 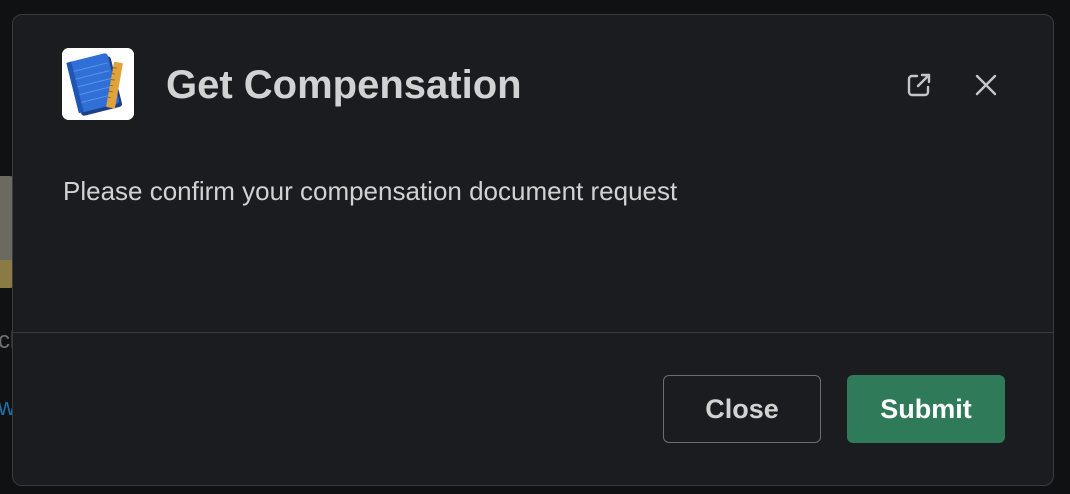 I want to click on external-link-icon, so click(x=919, y=85).